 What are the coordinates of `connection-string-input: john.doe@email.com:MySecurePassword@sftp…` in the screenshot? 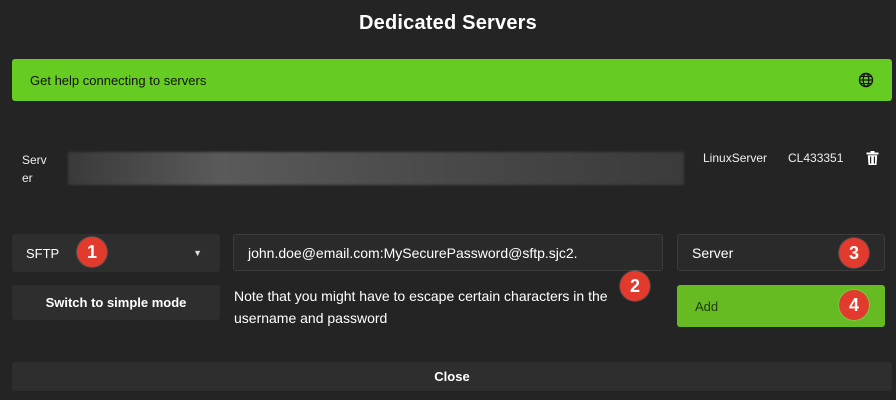 It's located at (448, 252).